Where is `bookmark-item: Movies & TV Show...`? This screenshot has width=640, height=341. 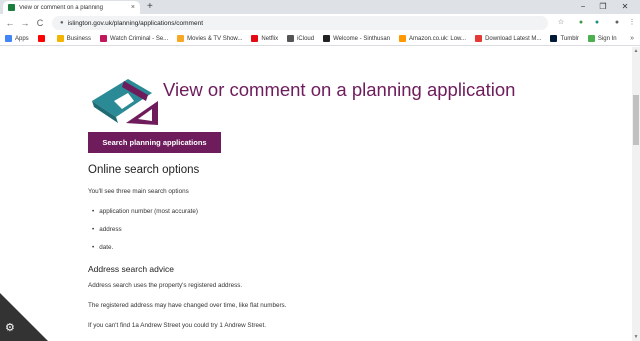
bookmark-item: Movies & TV Show... is located at coordinates (209, 38).